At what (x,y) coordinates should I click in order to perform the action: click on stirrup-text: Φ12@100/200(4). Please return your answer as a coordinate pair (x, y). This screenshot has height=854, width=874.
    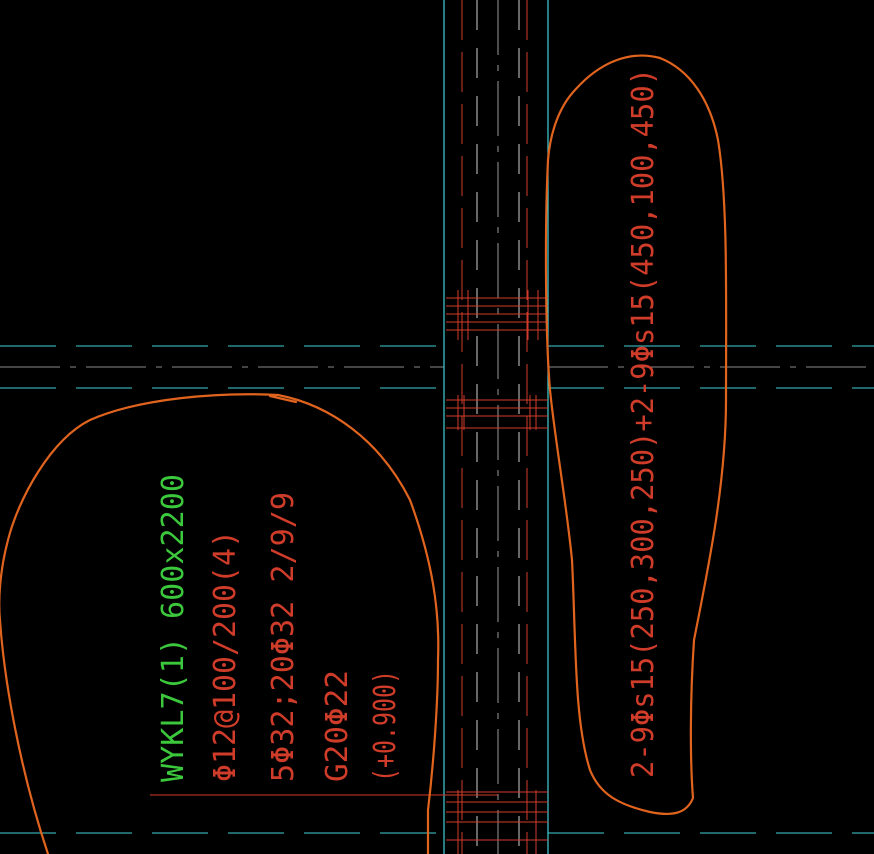
    Looking at the image, I should click on (225, 656).